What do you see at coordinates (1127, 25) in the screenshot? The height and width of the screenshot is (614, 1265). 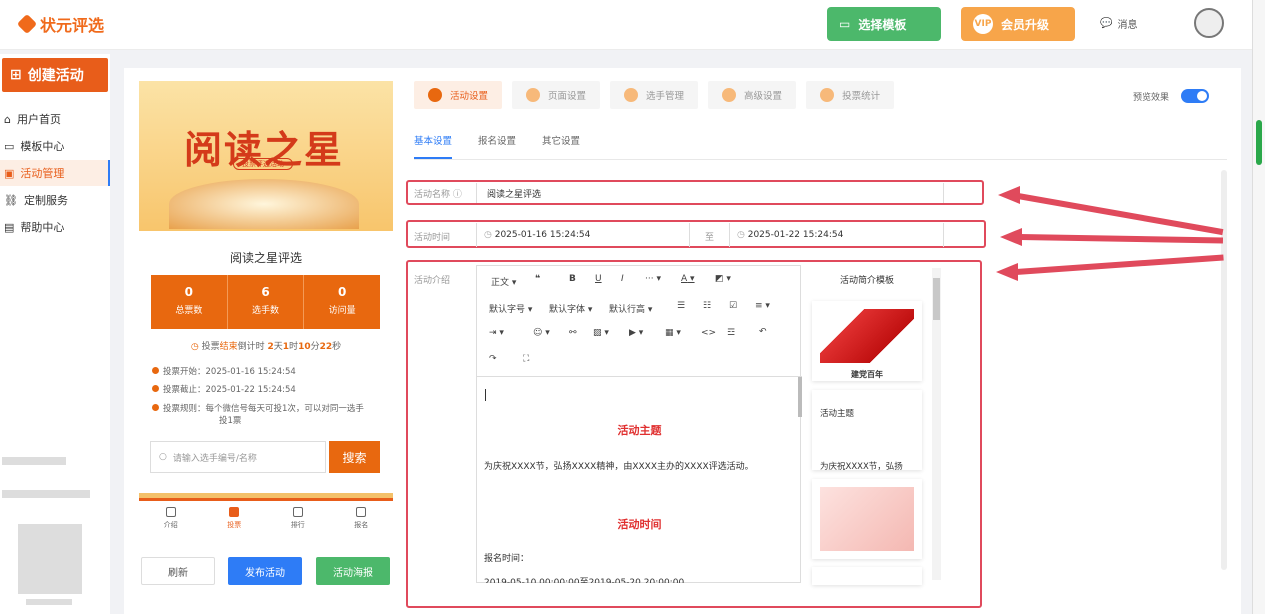 I see `messages-label: 消息` at bounding box center [1127, 25].